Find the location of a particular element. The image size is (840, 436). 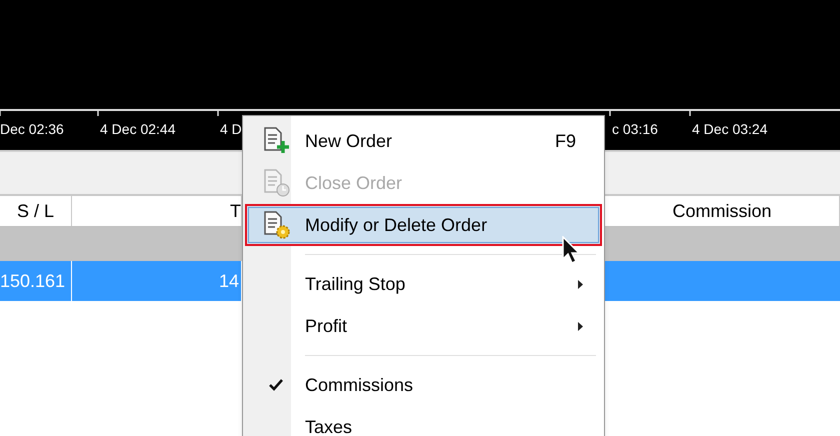

table-cell: 150.161 is located at coordinates (36, 281).